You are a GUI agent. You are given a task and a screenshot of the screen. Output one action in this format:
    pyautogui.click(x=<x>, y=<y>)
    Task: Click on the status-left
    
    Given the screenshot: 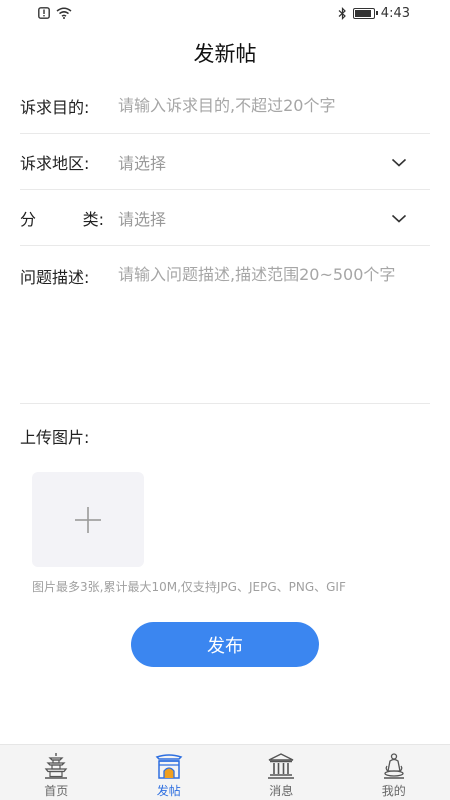 What is the action you would take?
    pyautogui.click(x=55, y=13)
    